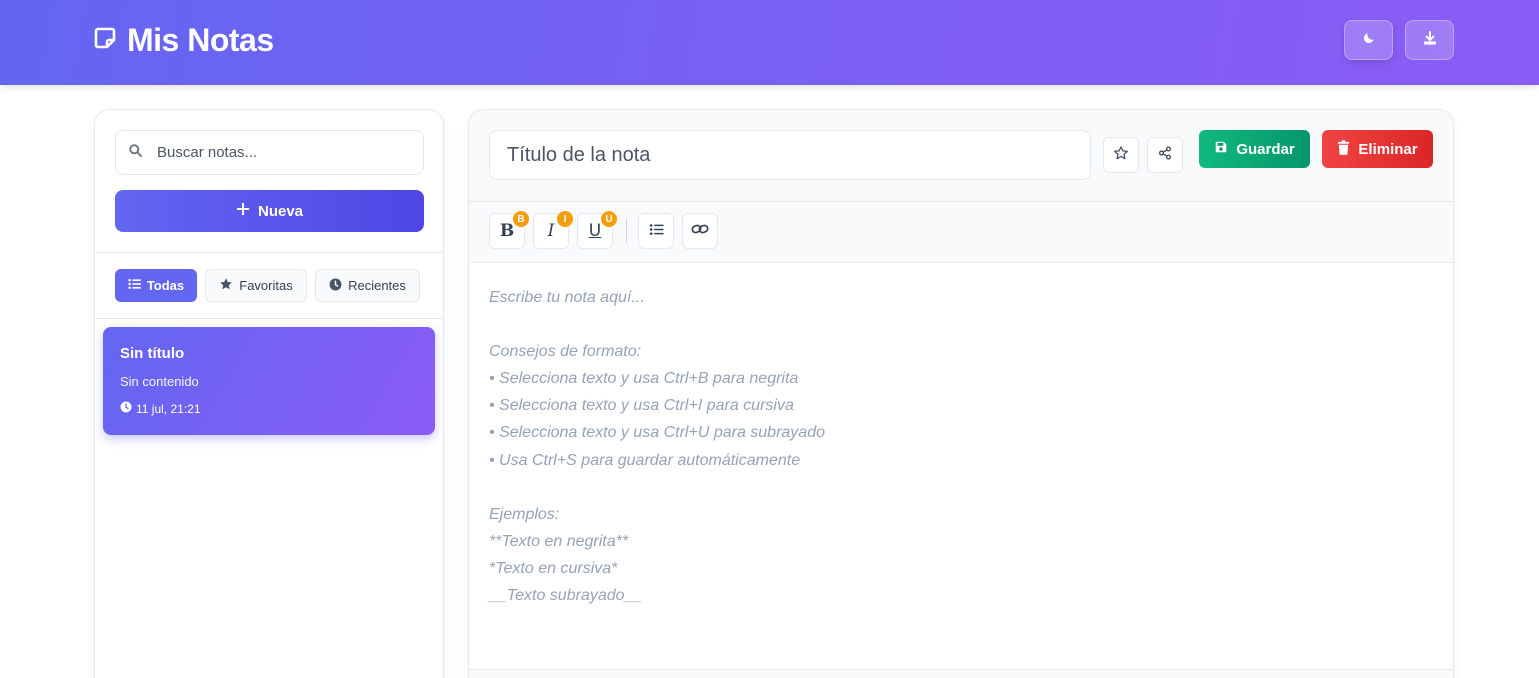 This screenshot has height=678, width=1539. I want to click on download-icon, so click(1430, 40).